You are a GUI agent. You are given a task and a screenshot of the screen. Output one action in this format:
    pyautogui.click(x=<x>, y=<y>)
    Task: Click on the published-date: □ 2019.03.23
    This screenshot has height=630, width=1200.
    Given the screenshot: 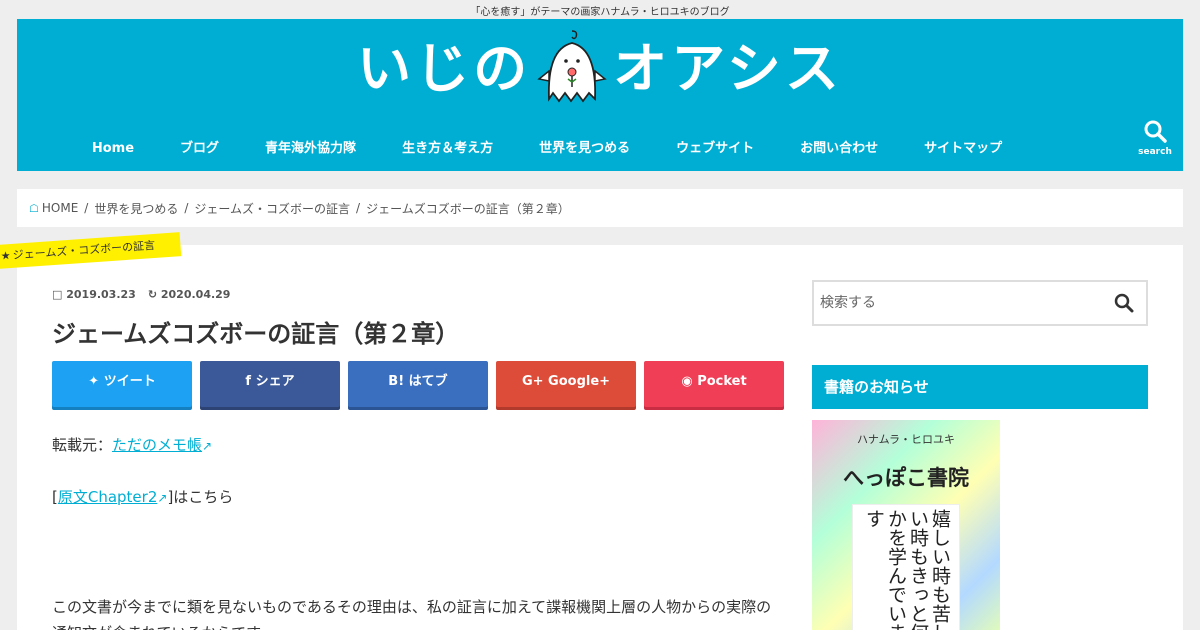 What is the action you would take?
    pyautogui.click(x=94, y=294)
    